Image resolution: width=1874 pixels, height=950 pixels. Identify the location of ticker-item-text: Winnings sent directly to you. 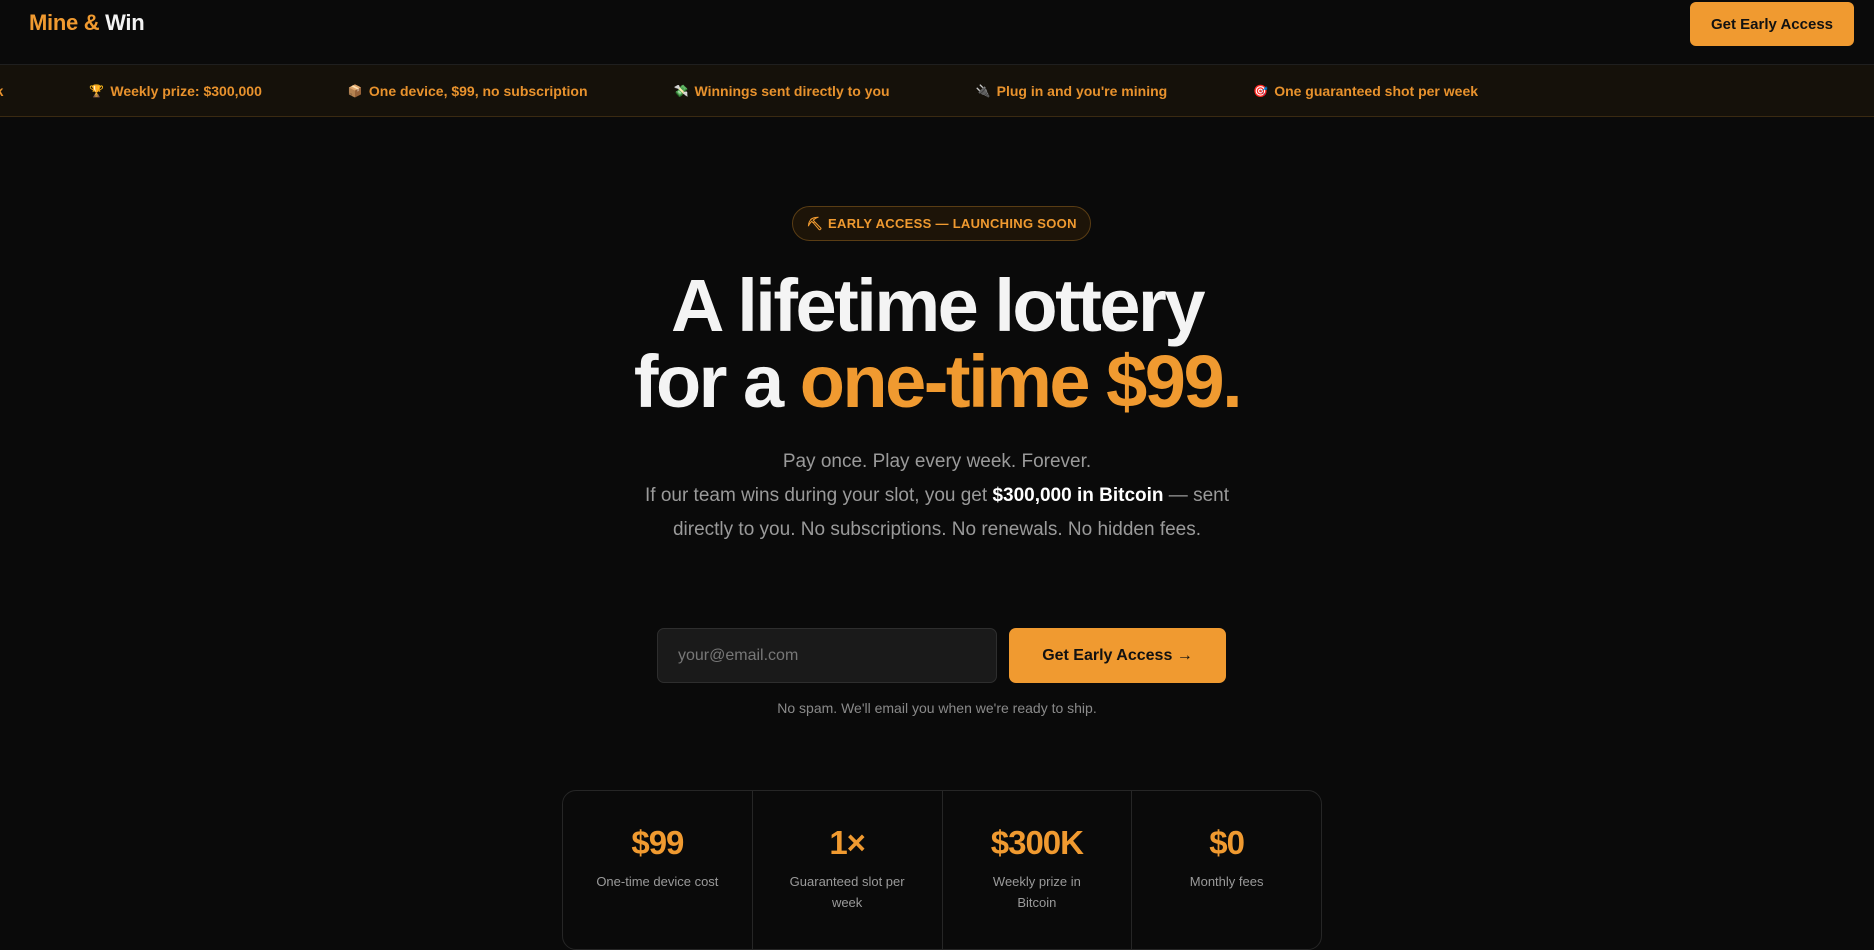
(792, 91).